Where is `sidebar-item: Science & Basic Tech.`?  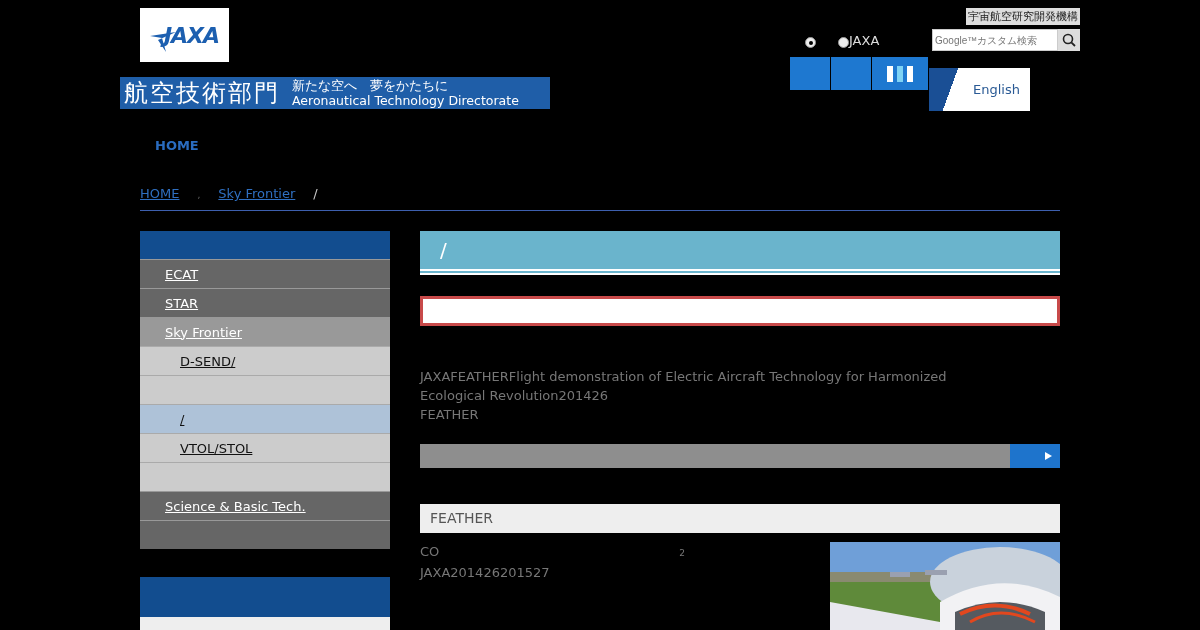 sidebar-item: Science & Basic Tech. is located at coordinates (265, 505).